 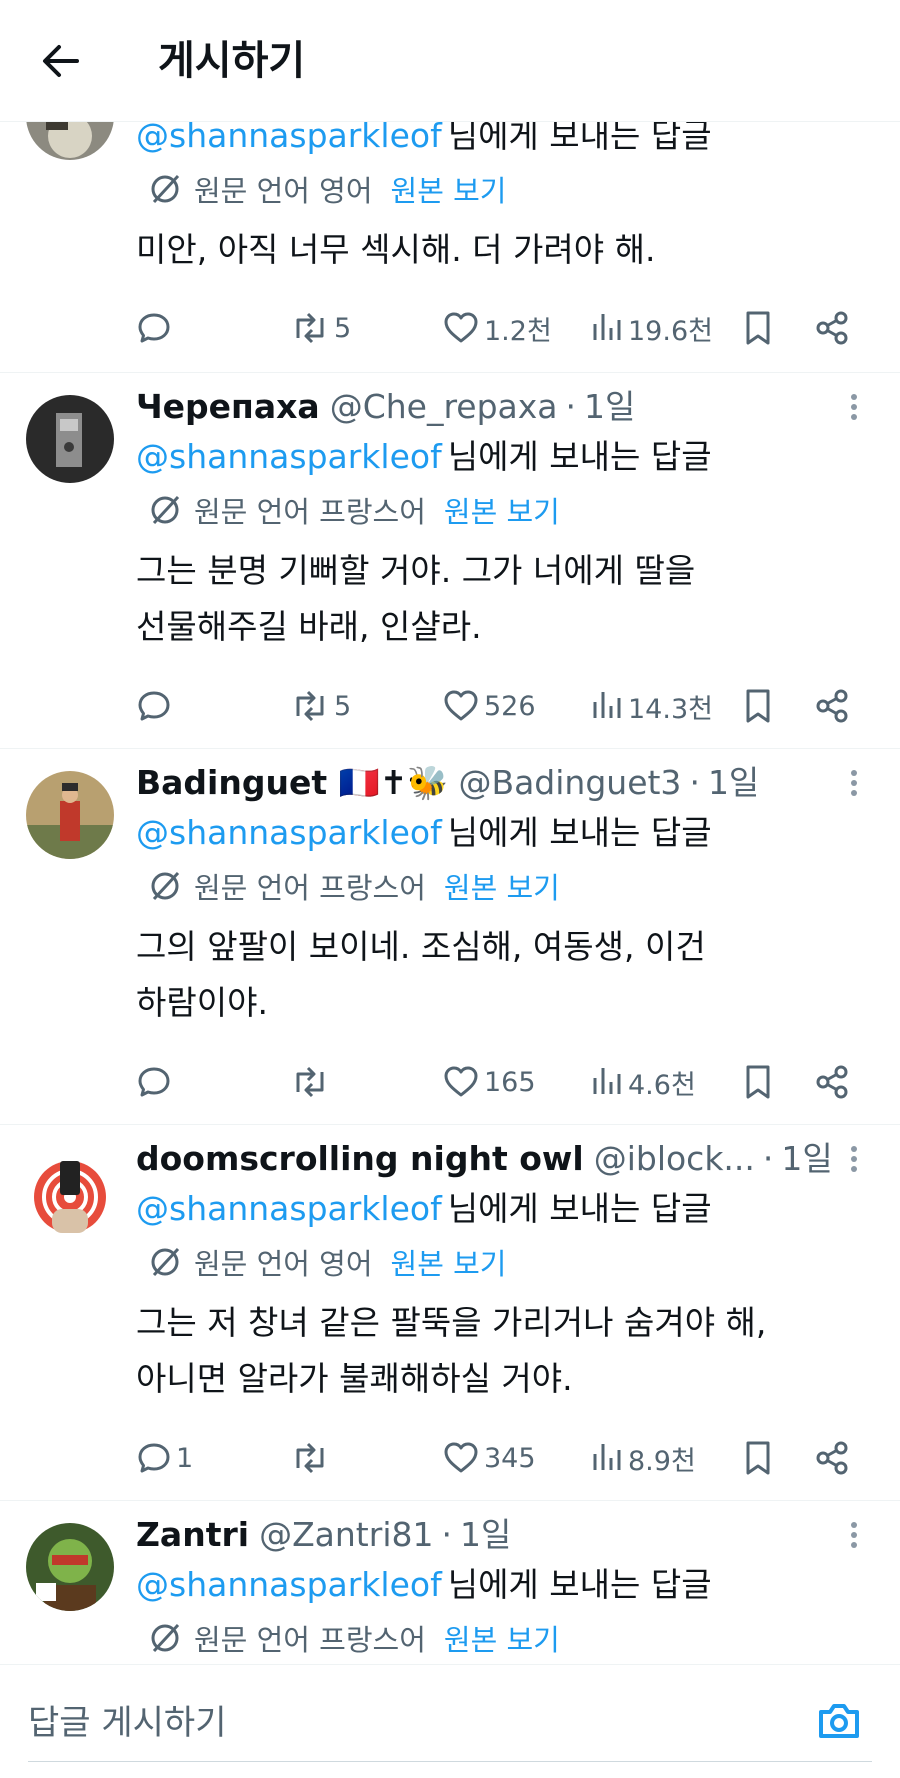 I want to click on camera-button, so click(x=839, y=1720).